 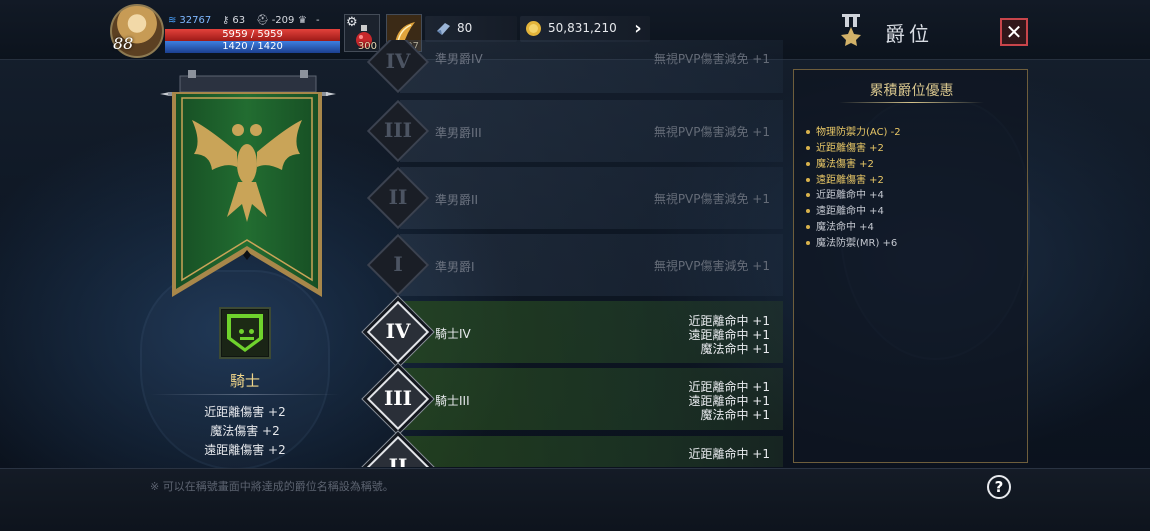 I want to click on help-icon: ?, so click(x=999, y=487).